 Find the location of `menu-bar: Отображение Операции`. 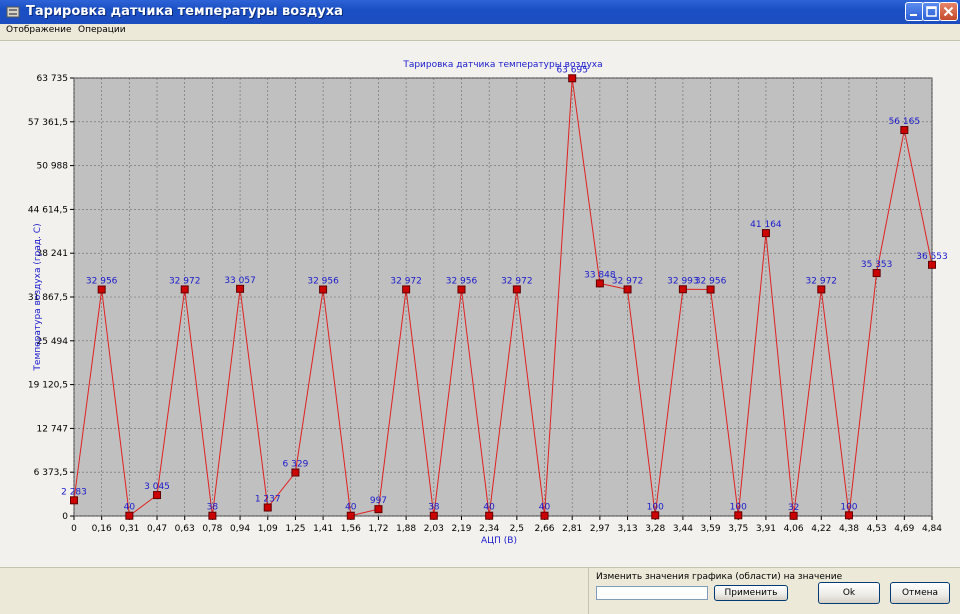

menu-bar: Отображение Операции is located at coordinates (480, 32).